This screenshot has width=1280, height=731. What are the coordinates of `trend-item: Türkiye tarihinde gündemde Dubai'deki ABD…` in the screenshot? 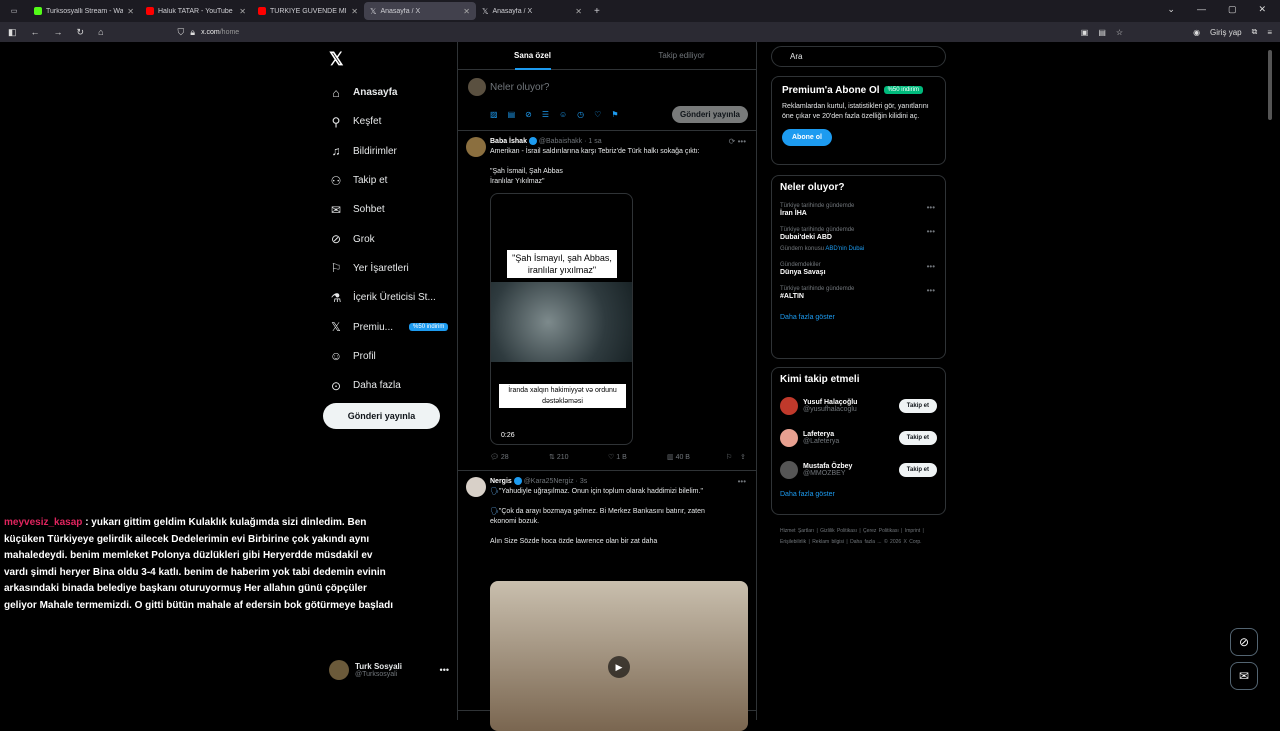 It's located at (858, 239).